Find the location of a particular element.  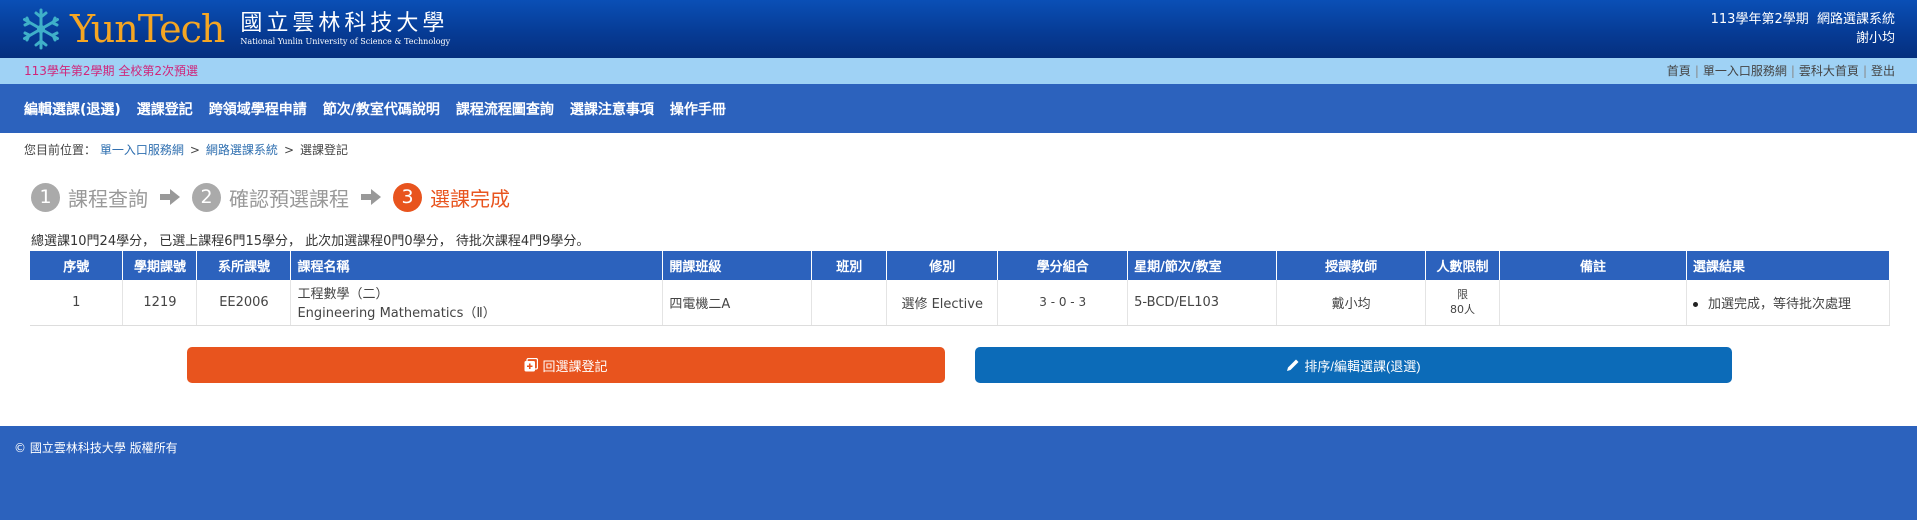

cell-course-name: 工程數學（二） Engineering Mathematics（Ⅱ） is located at coordinates (477, 303).